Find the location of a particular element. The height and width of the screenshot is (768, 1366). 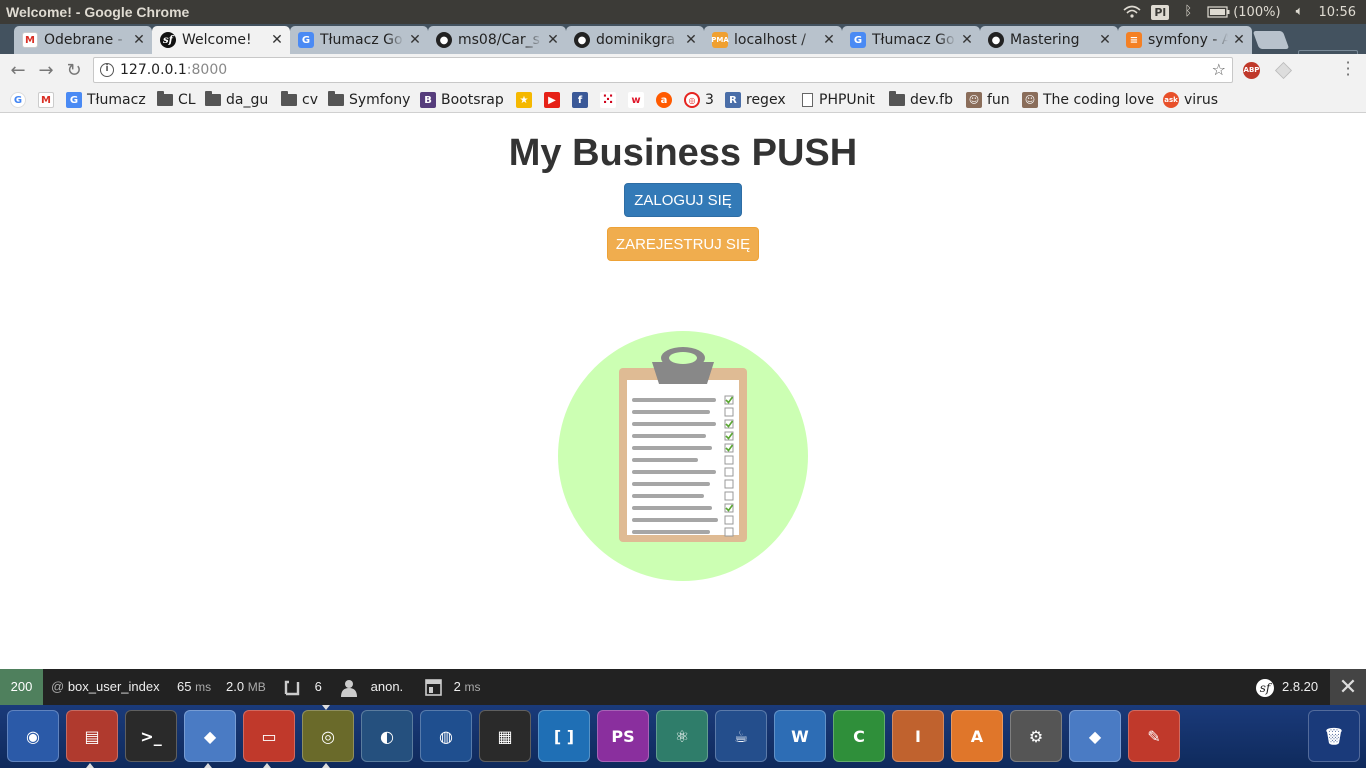

bookmark-allegro: a is located at coordinates (666, 100).